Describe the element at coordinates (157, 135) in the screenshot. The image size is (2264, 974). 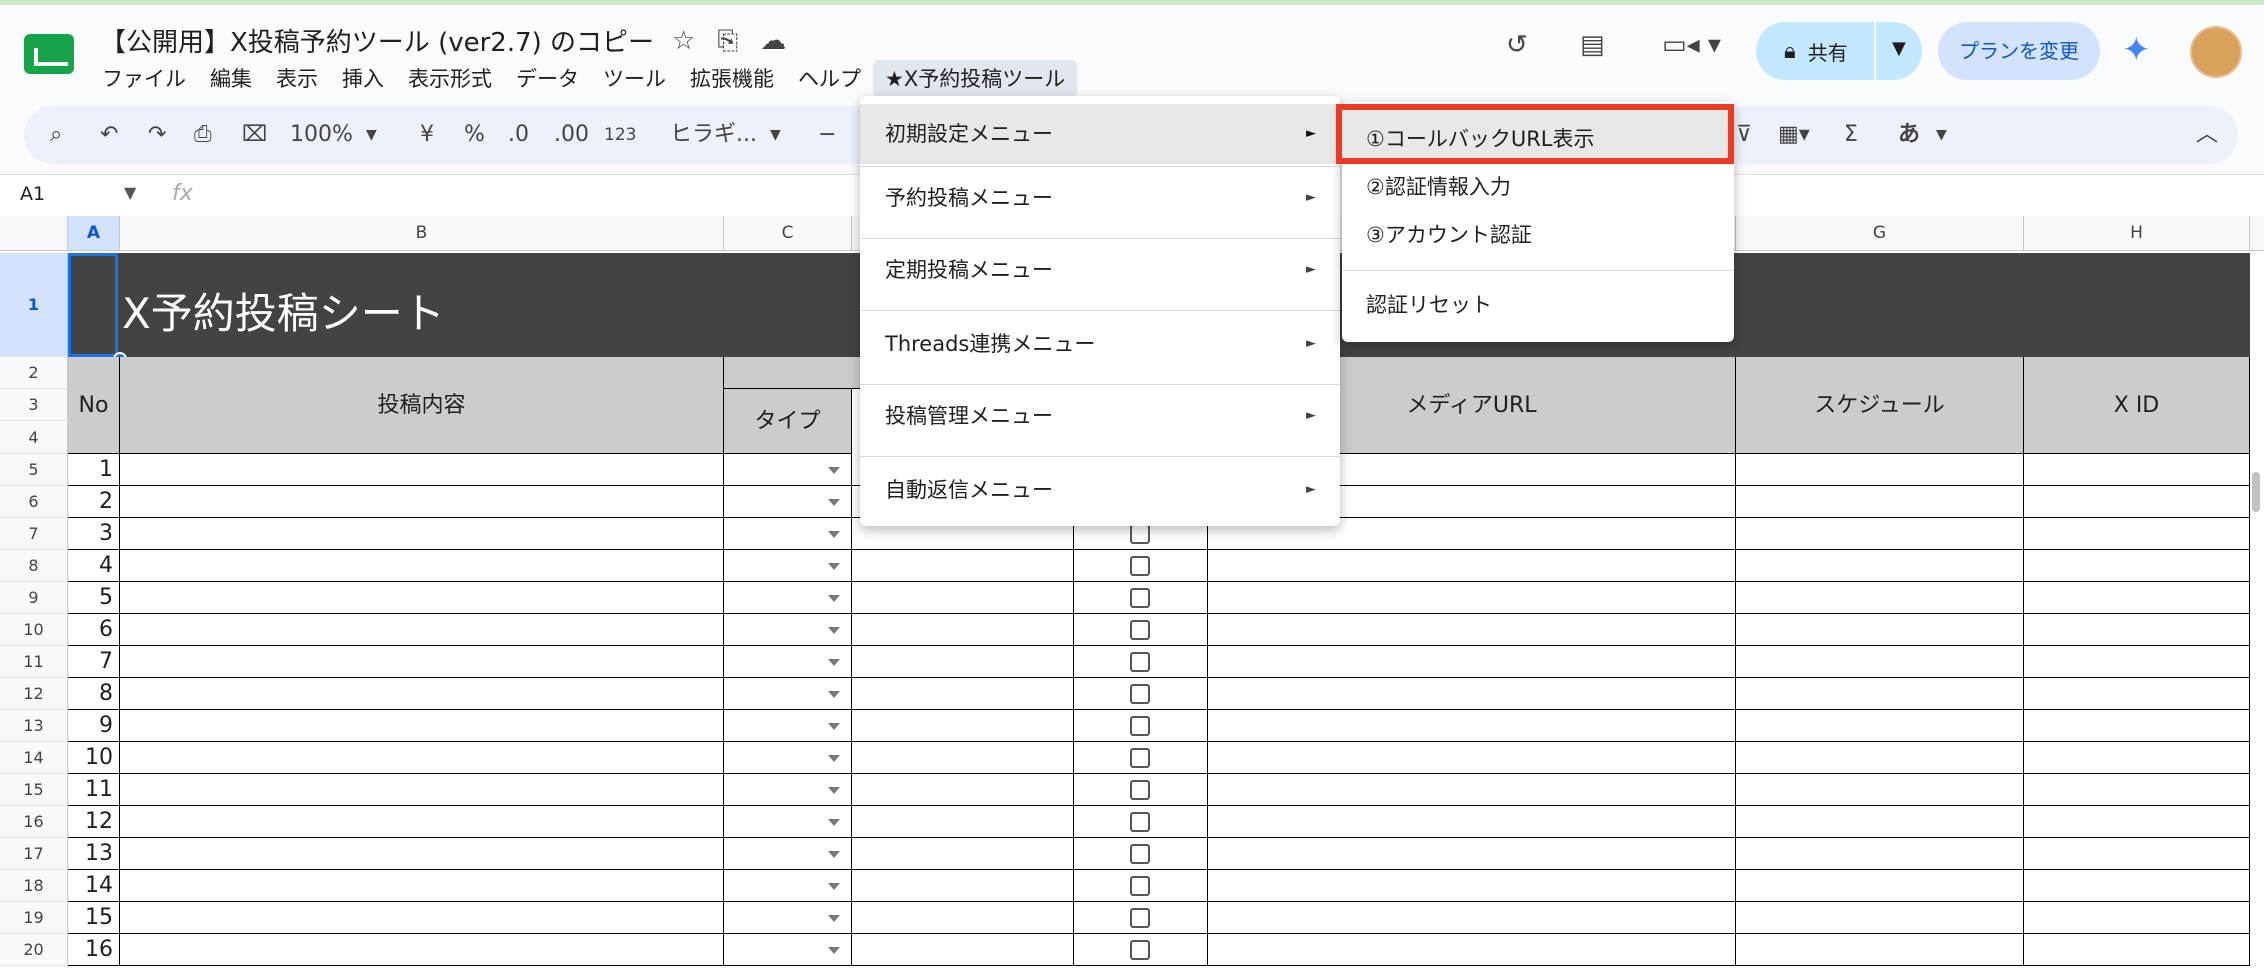
I see `redo-icon: ↷` at that location.